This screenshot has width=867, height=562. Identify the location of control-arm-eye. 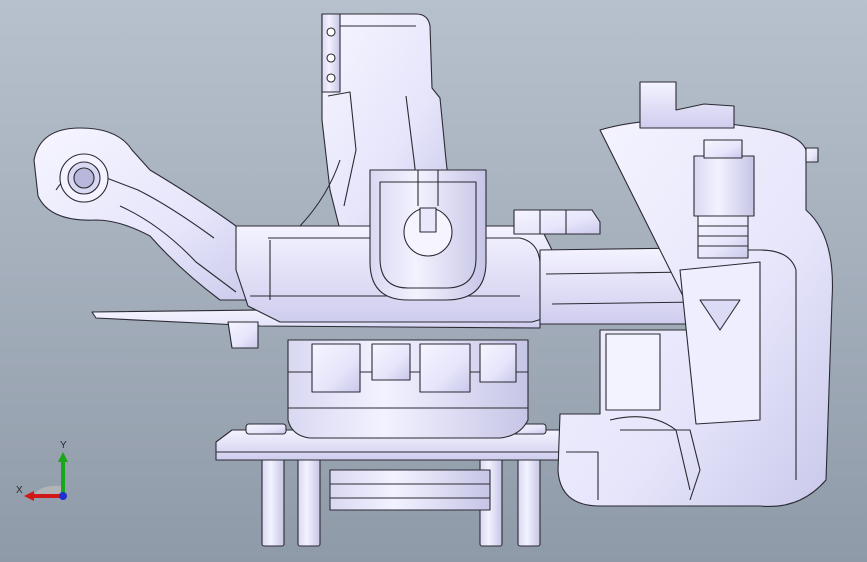
(151, 214).